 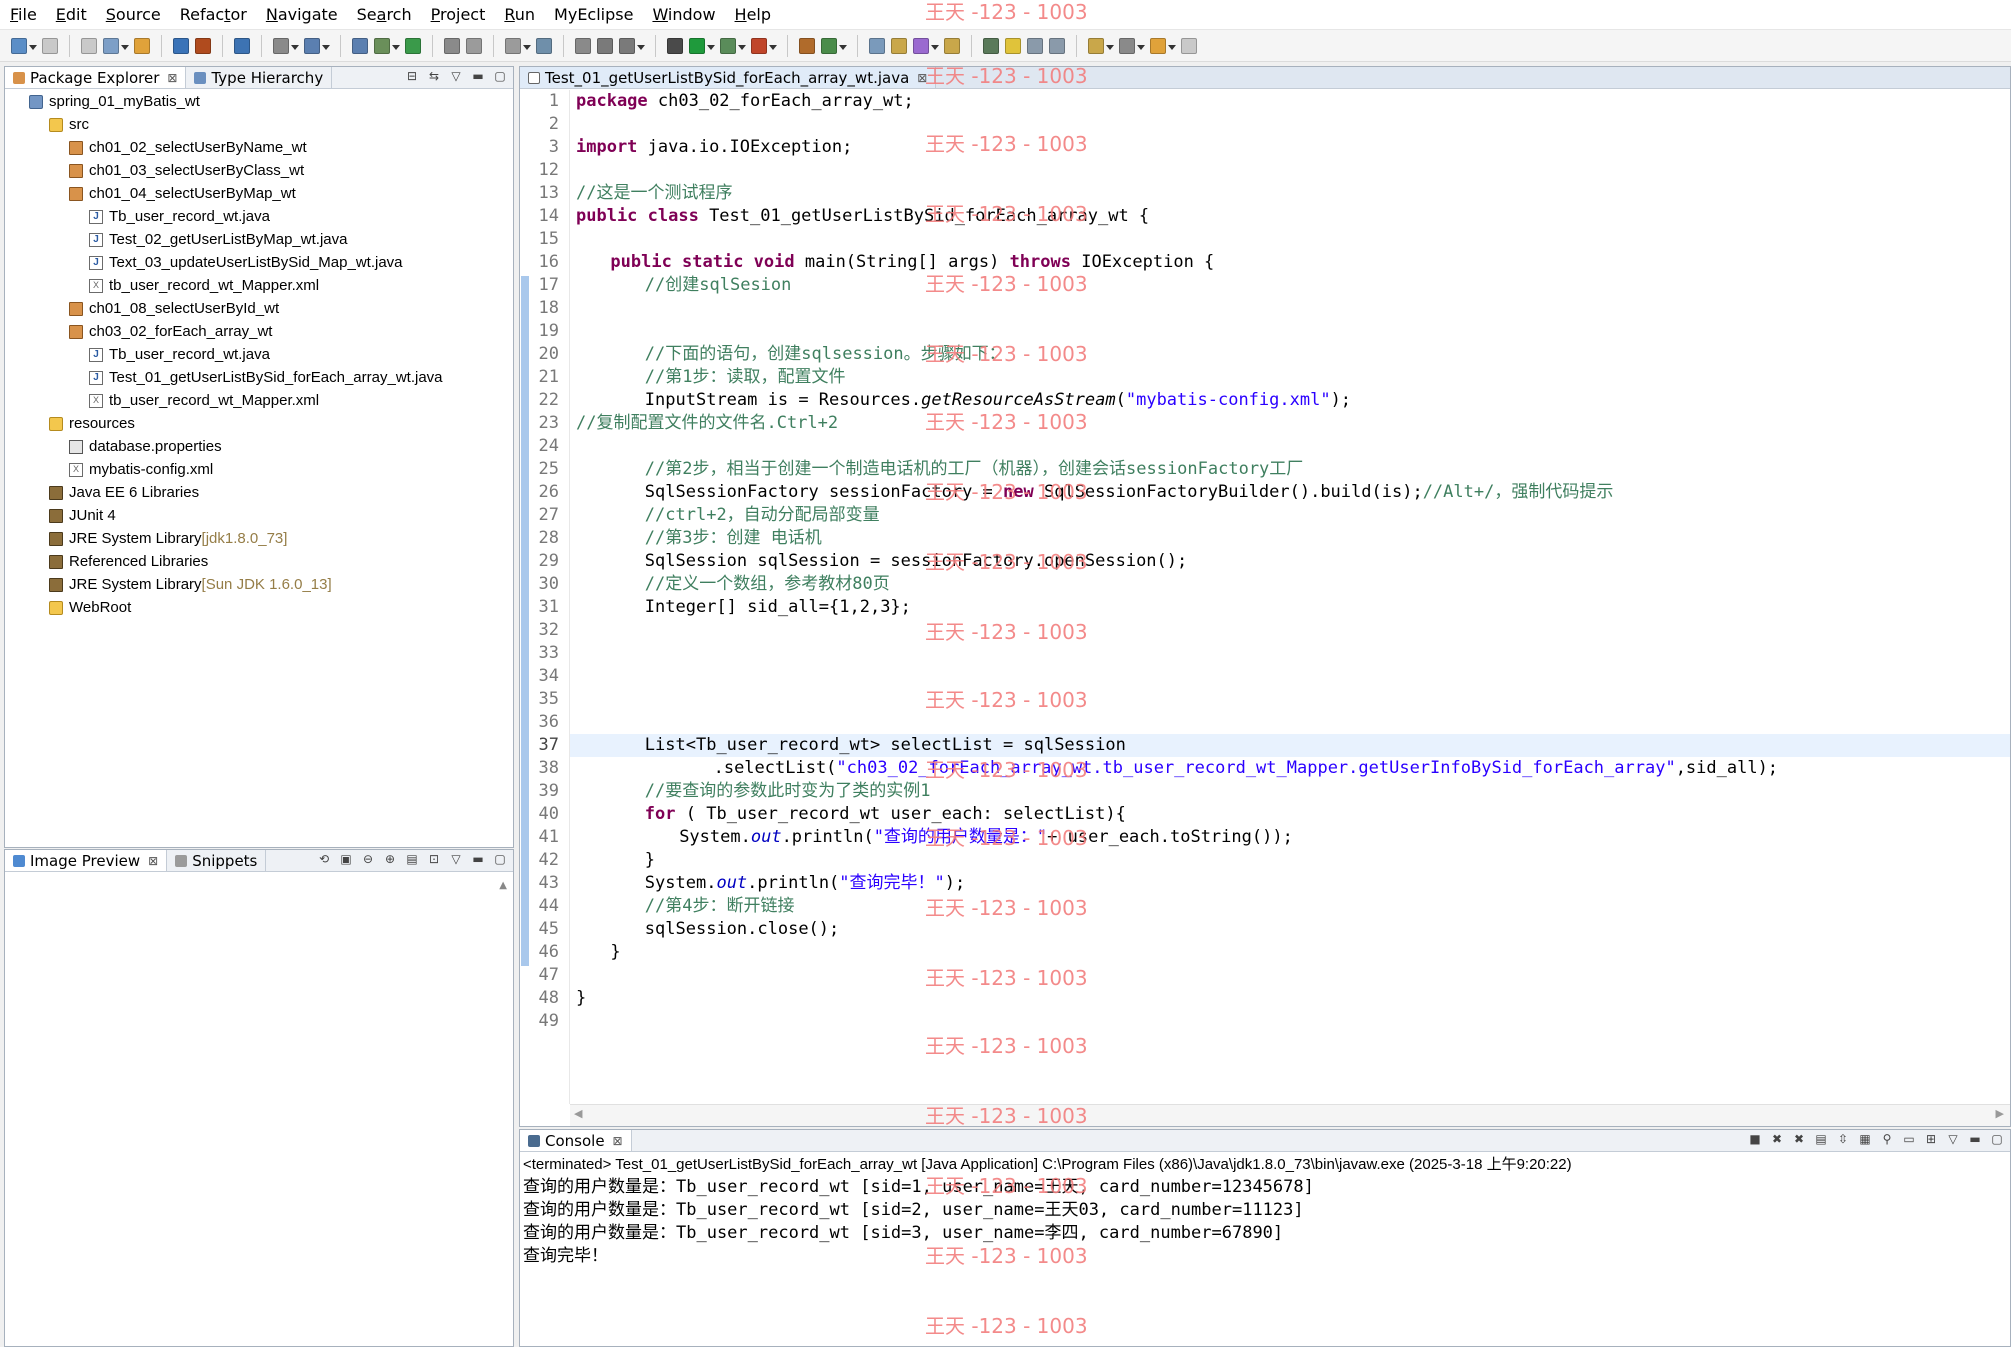 What do you see at coordinates (69, 124) in the screenshot?
I see `tree-item: src` at bounding box center [69, 124].